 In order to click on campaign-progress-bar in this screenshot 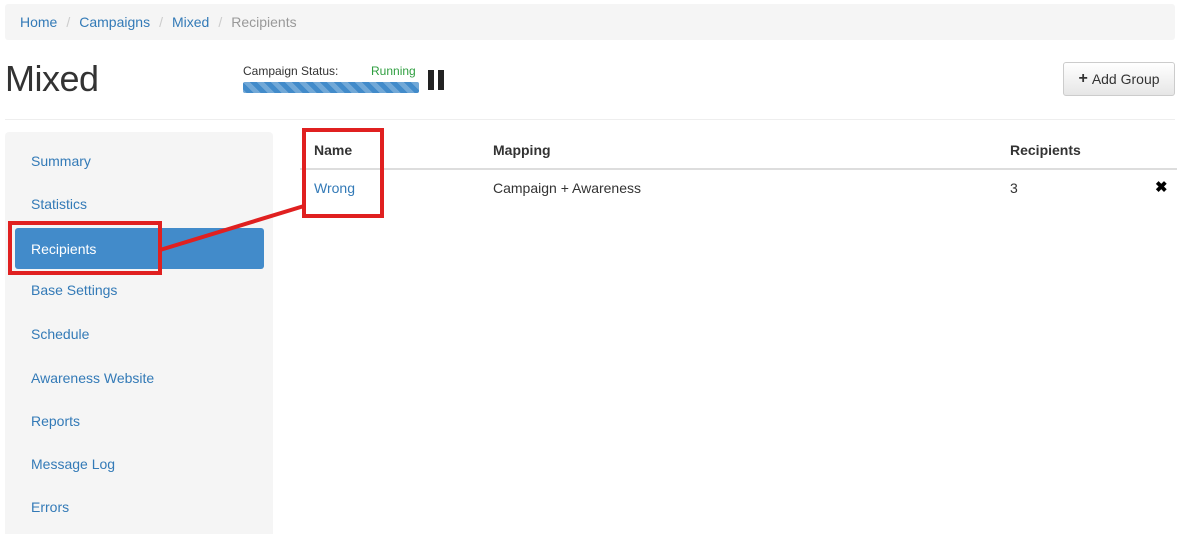, I will do `click(331, 87)`.